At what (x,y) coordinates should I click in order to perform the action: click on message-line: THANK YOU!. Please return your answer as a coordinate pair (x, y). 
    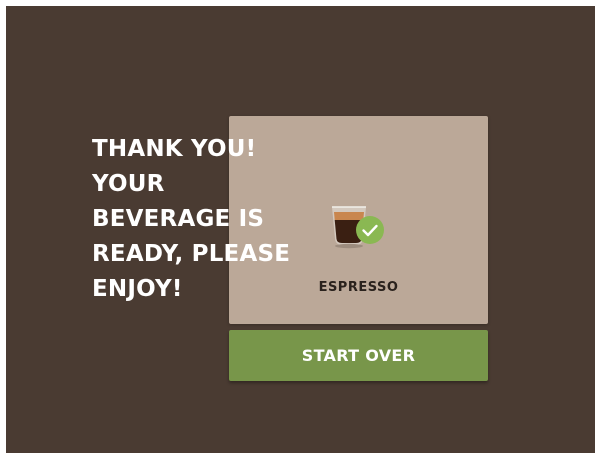
    Looking at the image, I should click on (174, 149).